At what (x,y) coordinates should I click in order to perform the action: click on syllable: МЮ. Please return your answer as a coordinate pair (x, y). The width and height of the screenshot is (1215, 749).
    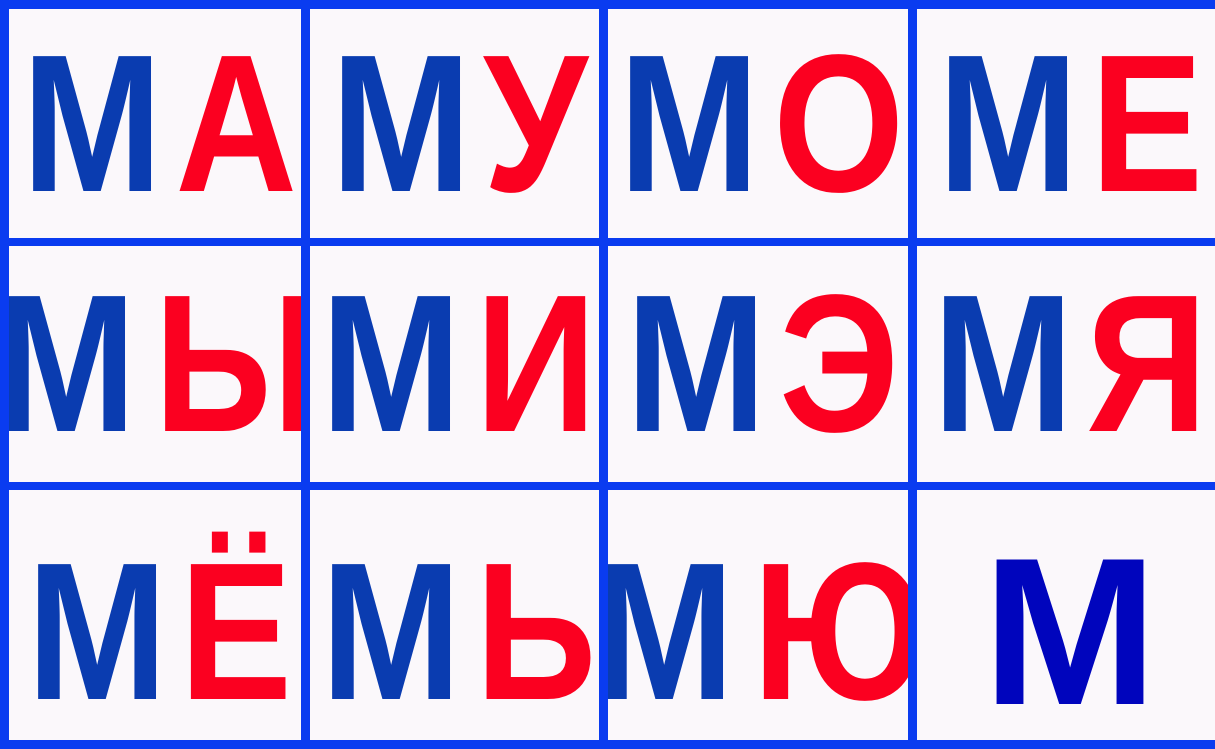
    Looking at the image, I should click on (758, 632).